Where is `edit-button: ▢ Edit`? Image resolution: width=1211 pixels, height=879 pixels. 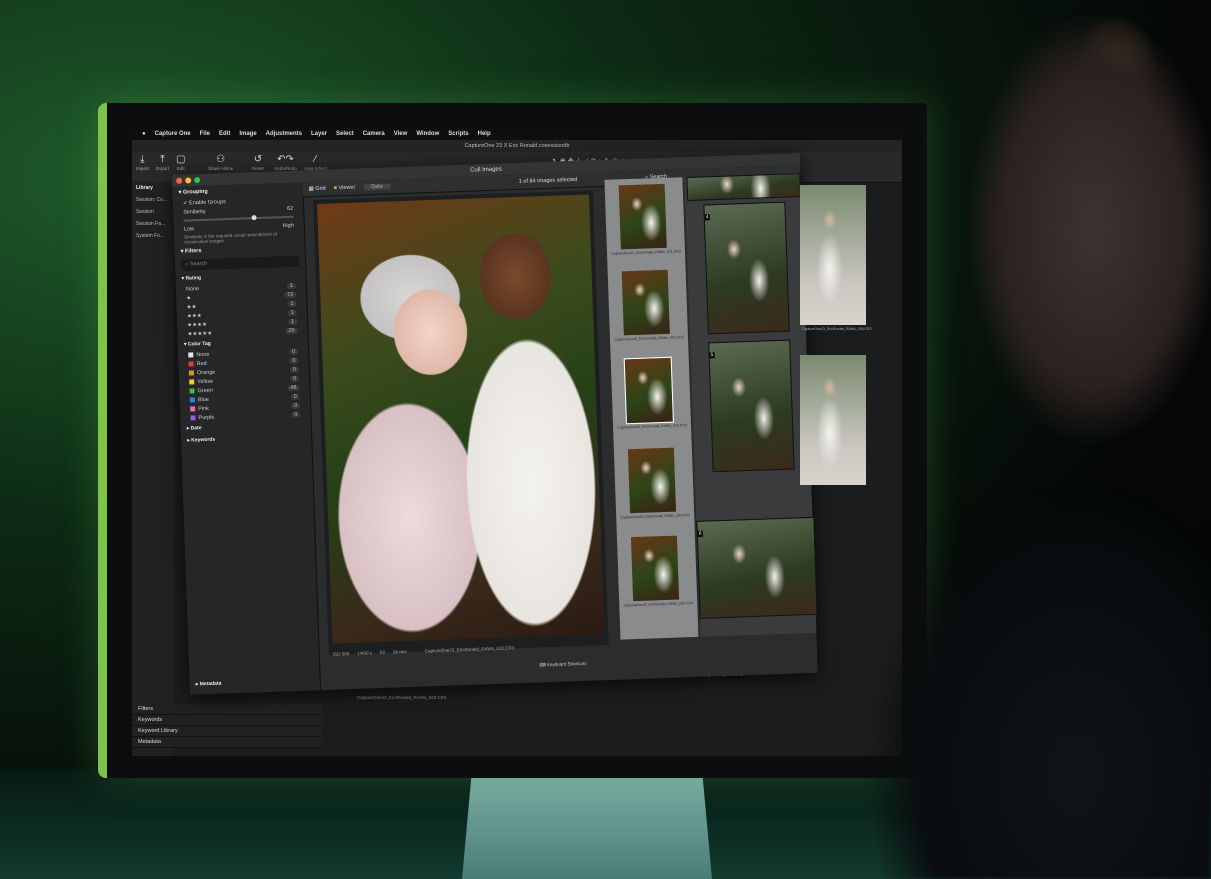 edit-button: ▢ Edit is located at coordinates (180, 162).